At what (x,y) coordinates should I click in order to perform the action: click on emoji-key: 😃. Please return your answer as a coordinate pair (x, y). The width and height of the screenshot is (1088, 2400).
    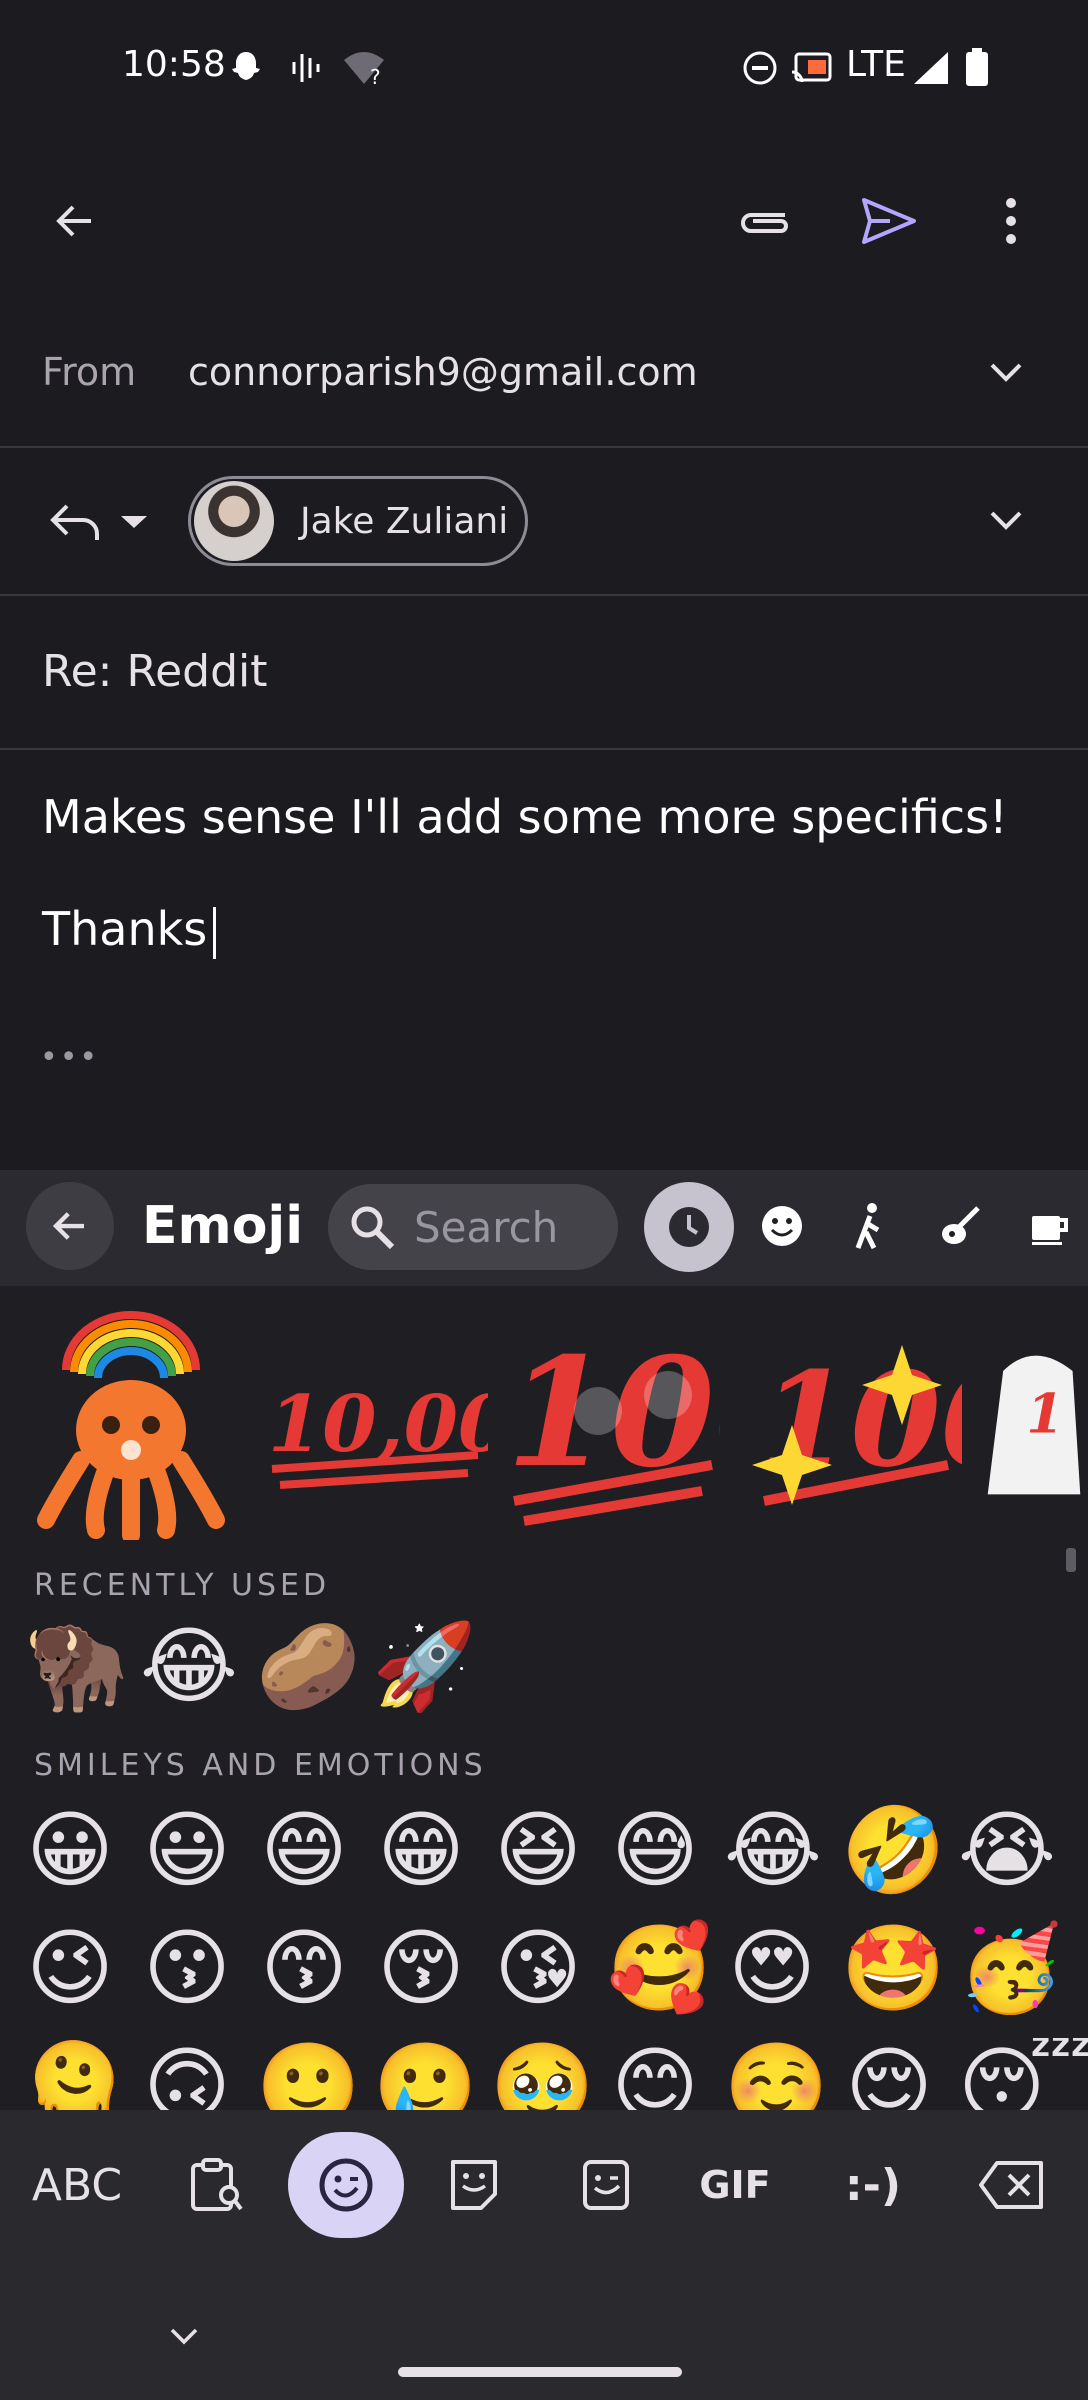
    Looking at the image, I should click on (187, 1850).